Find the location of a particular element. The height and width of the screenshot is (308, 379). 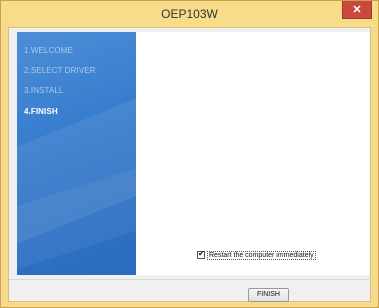

title-bar: OEP103W ✕ is located at coordinates (189, 14).